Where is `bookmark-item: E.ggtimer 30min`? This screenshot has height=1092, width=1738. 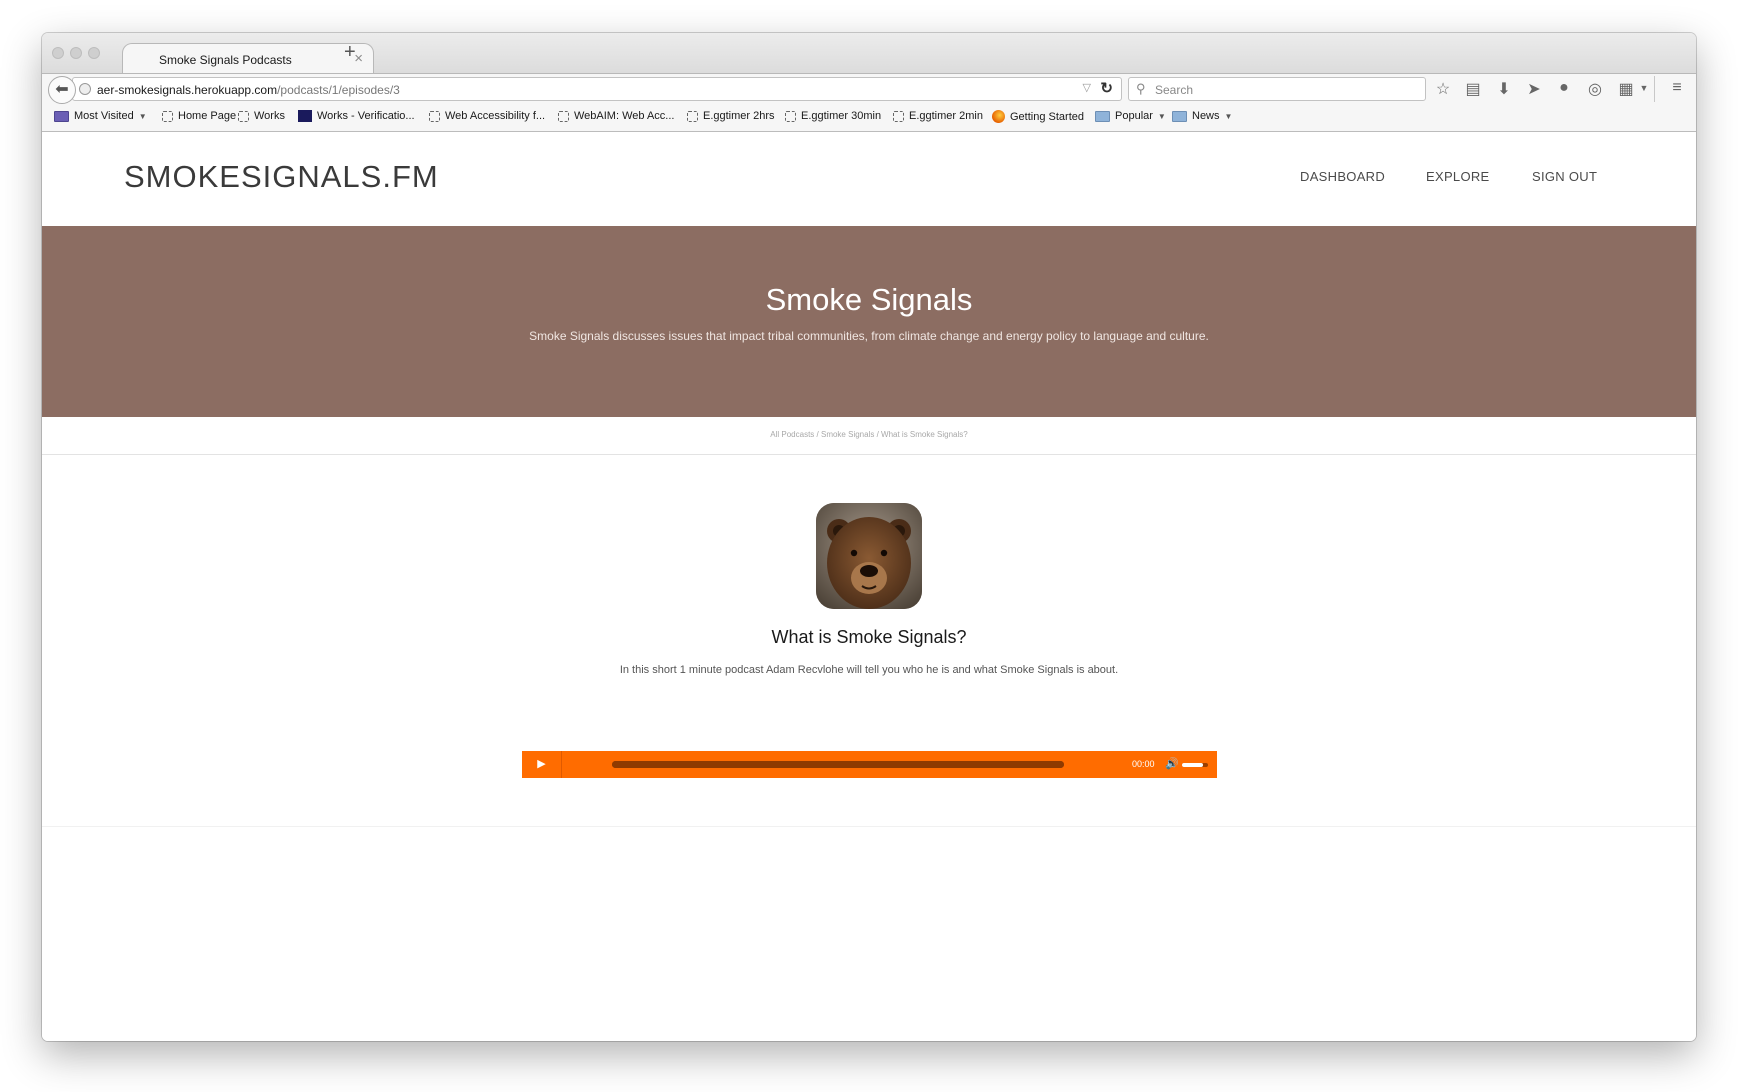
bookmark-item: E.ggtimer 30min is located at coordinates (833, 116).